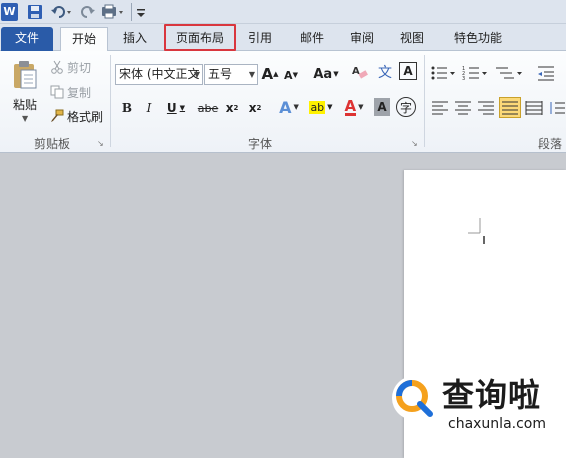 The image size is (566, 458). I want to click on font-size-combo: 五号 ▼, so click(231, 74).